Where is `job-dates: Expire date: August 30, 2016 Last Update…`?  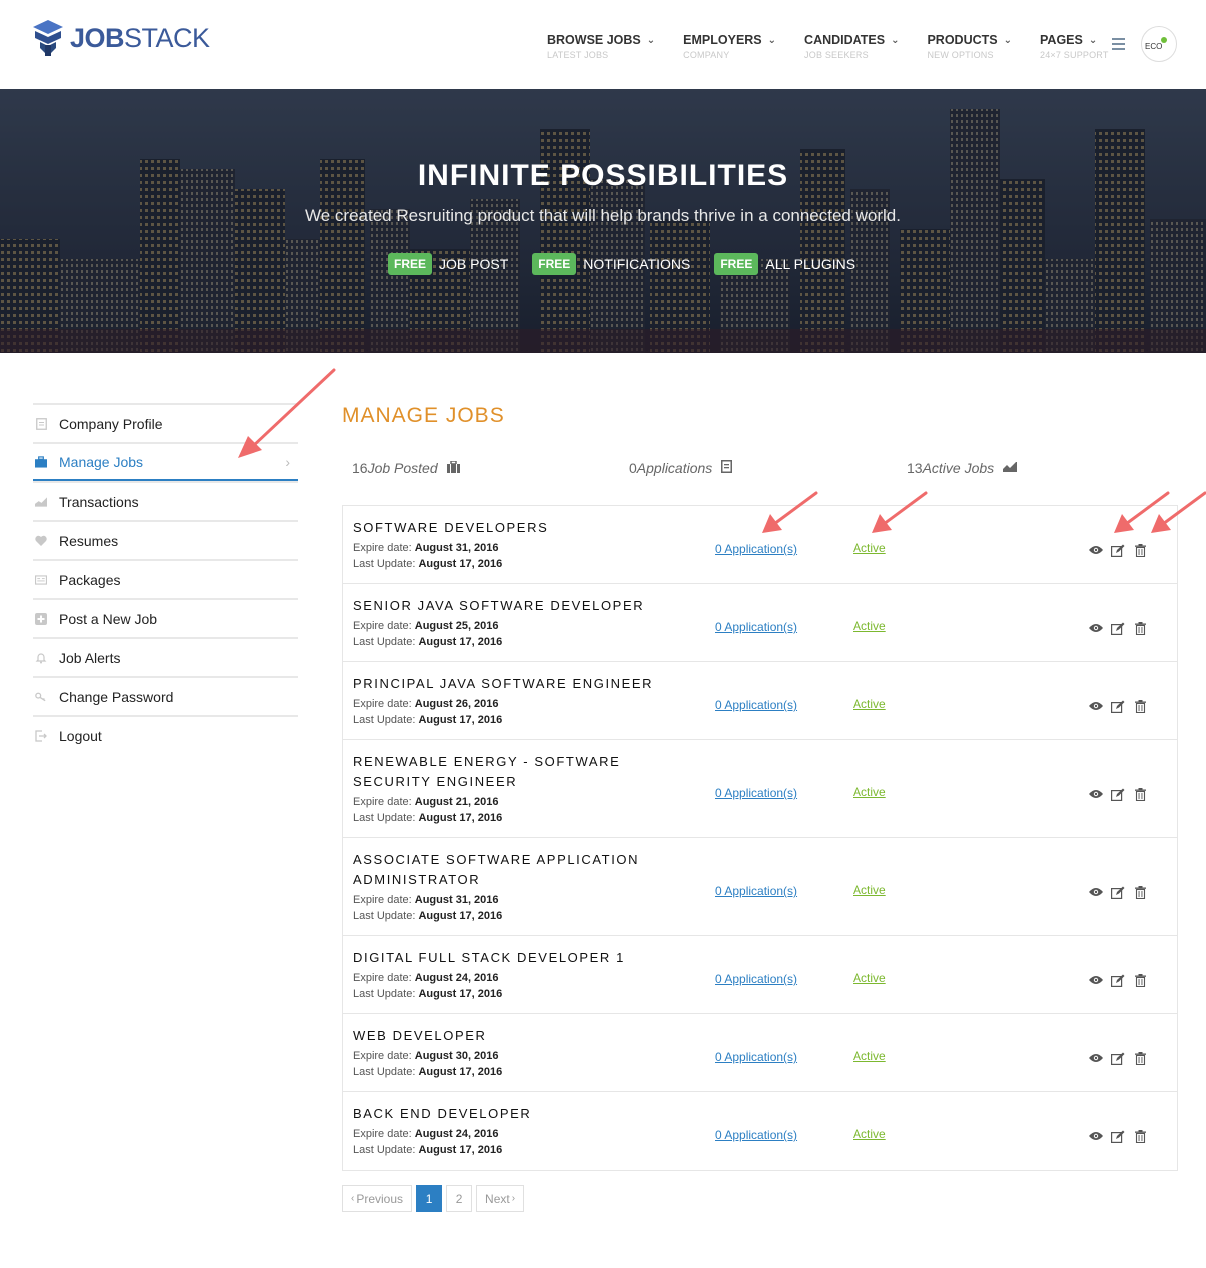
job-dates: Expire date: August 30, 2016 Last Update… is located at coordinates (428, 1064).